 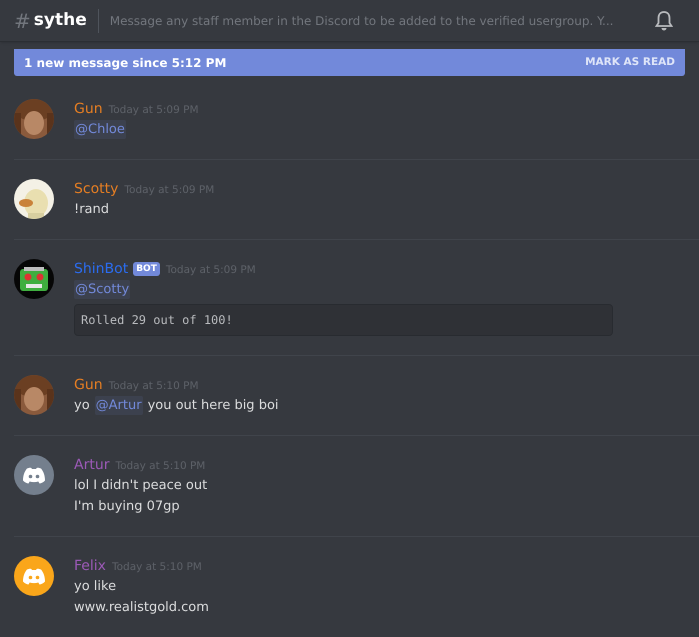 I want to click on message-text: I'm buying 07gp, so click(x=127, y=507).